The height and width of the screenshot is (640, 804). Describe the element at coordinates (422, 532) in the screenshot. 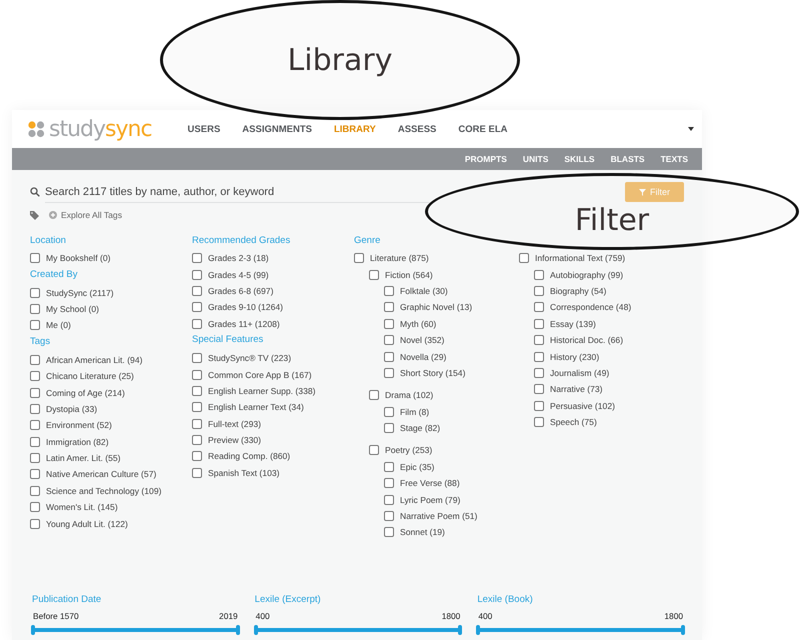

I see `checkbox-label: Sonnet (19)` at that location.